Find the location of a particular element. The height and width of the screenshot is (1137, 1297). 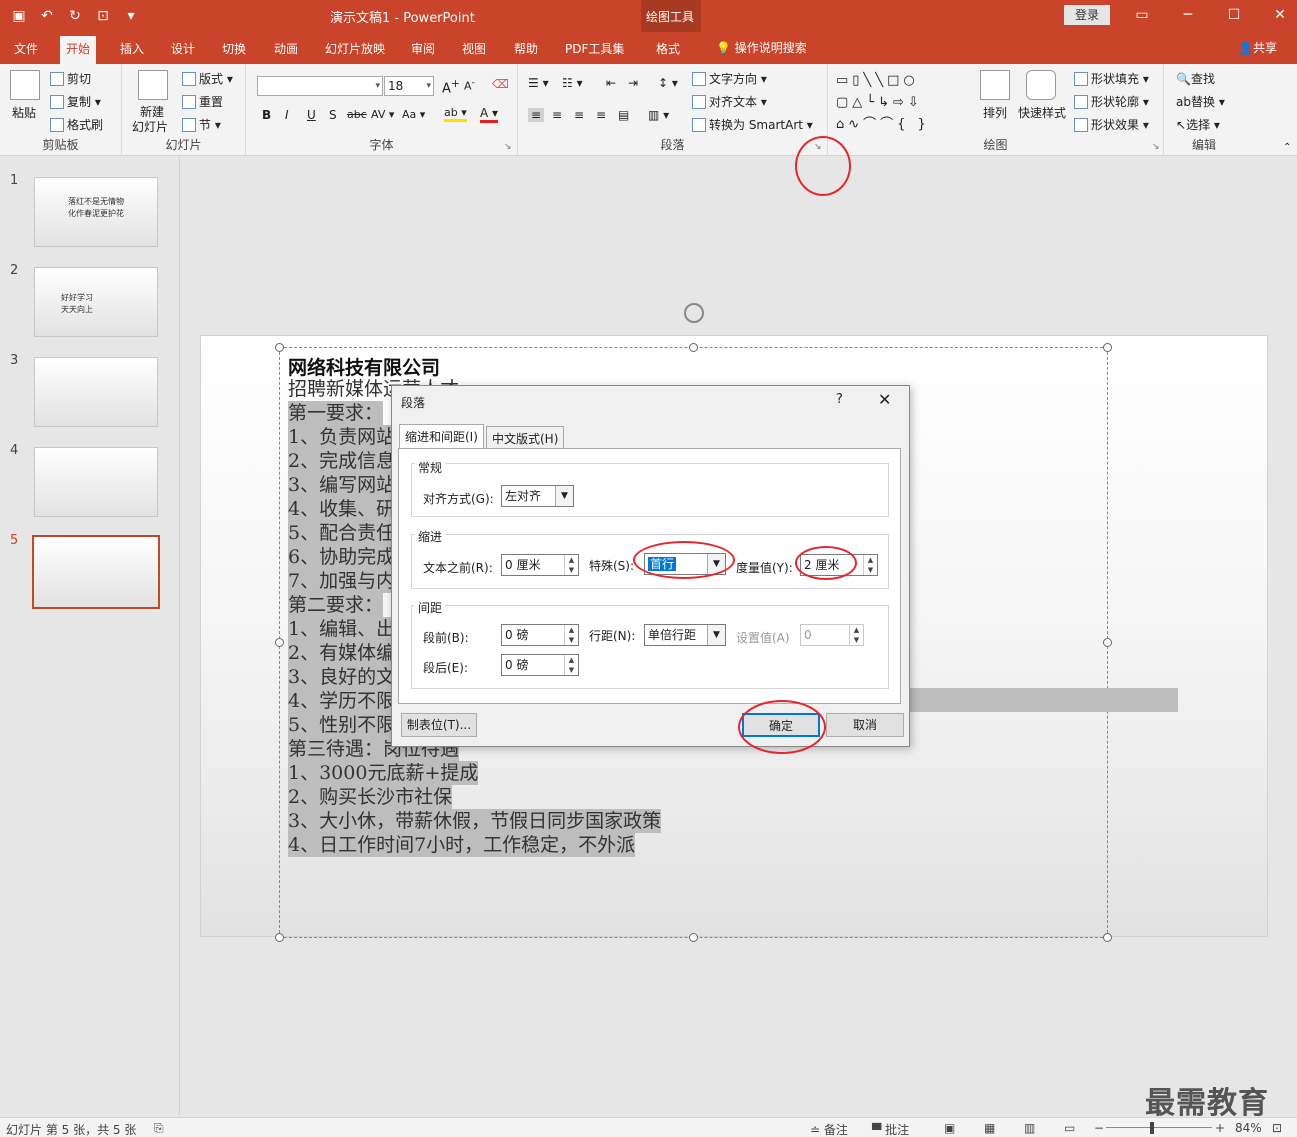

increase-indent-icon: ⇥ is located at coordinates (633, 83).